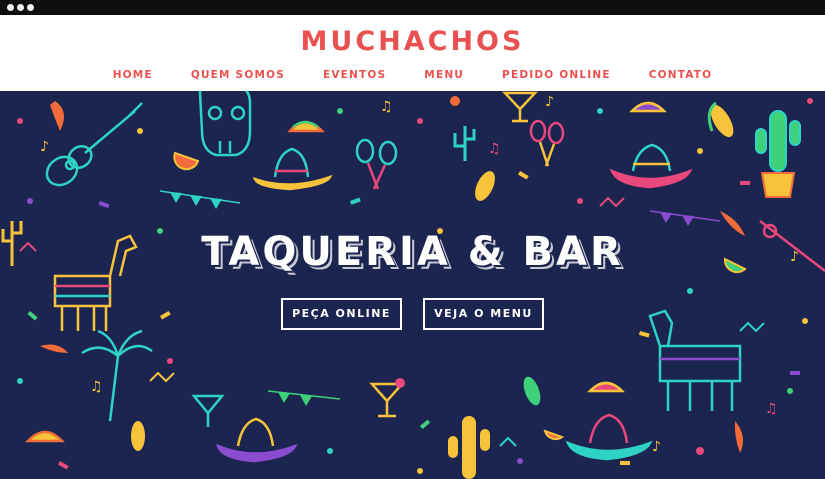 This screenshot has height=479, width=825. I want to click on view-menu-button: VEJA O MENU, so click(483, 314).